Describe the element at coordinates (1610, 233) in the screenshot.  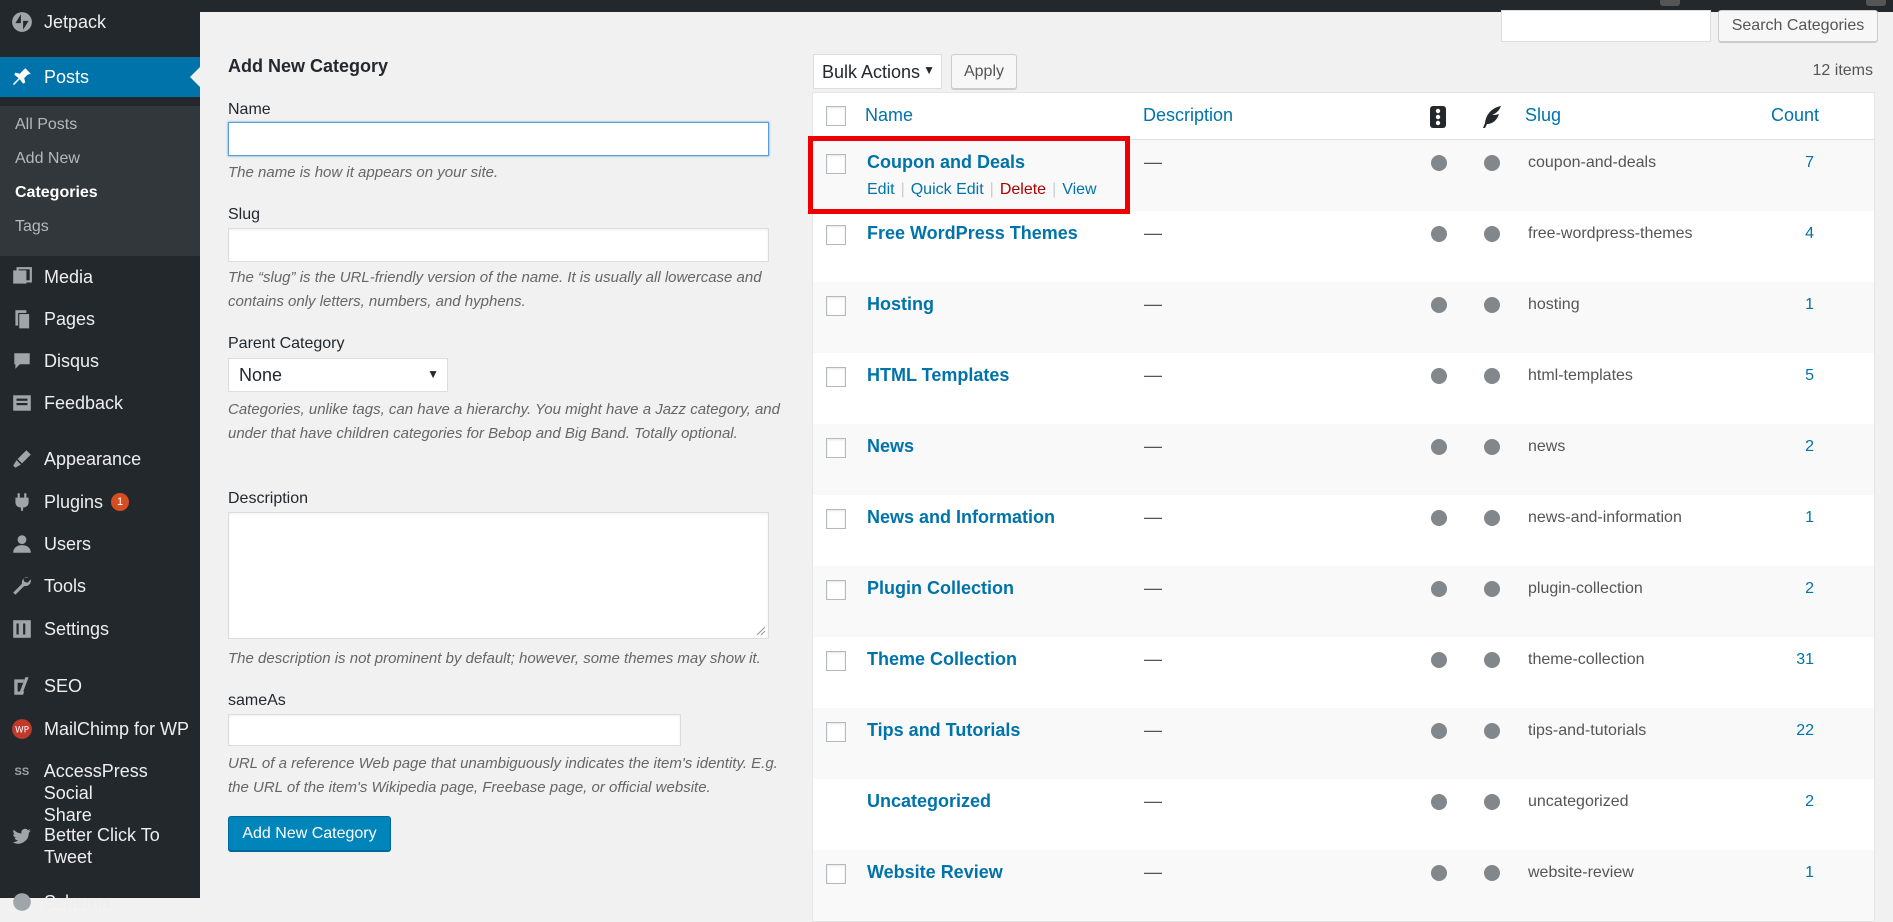
I see `category-slug: free-wordpress-themes` at that location.